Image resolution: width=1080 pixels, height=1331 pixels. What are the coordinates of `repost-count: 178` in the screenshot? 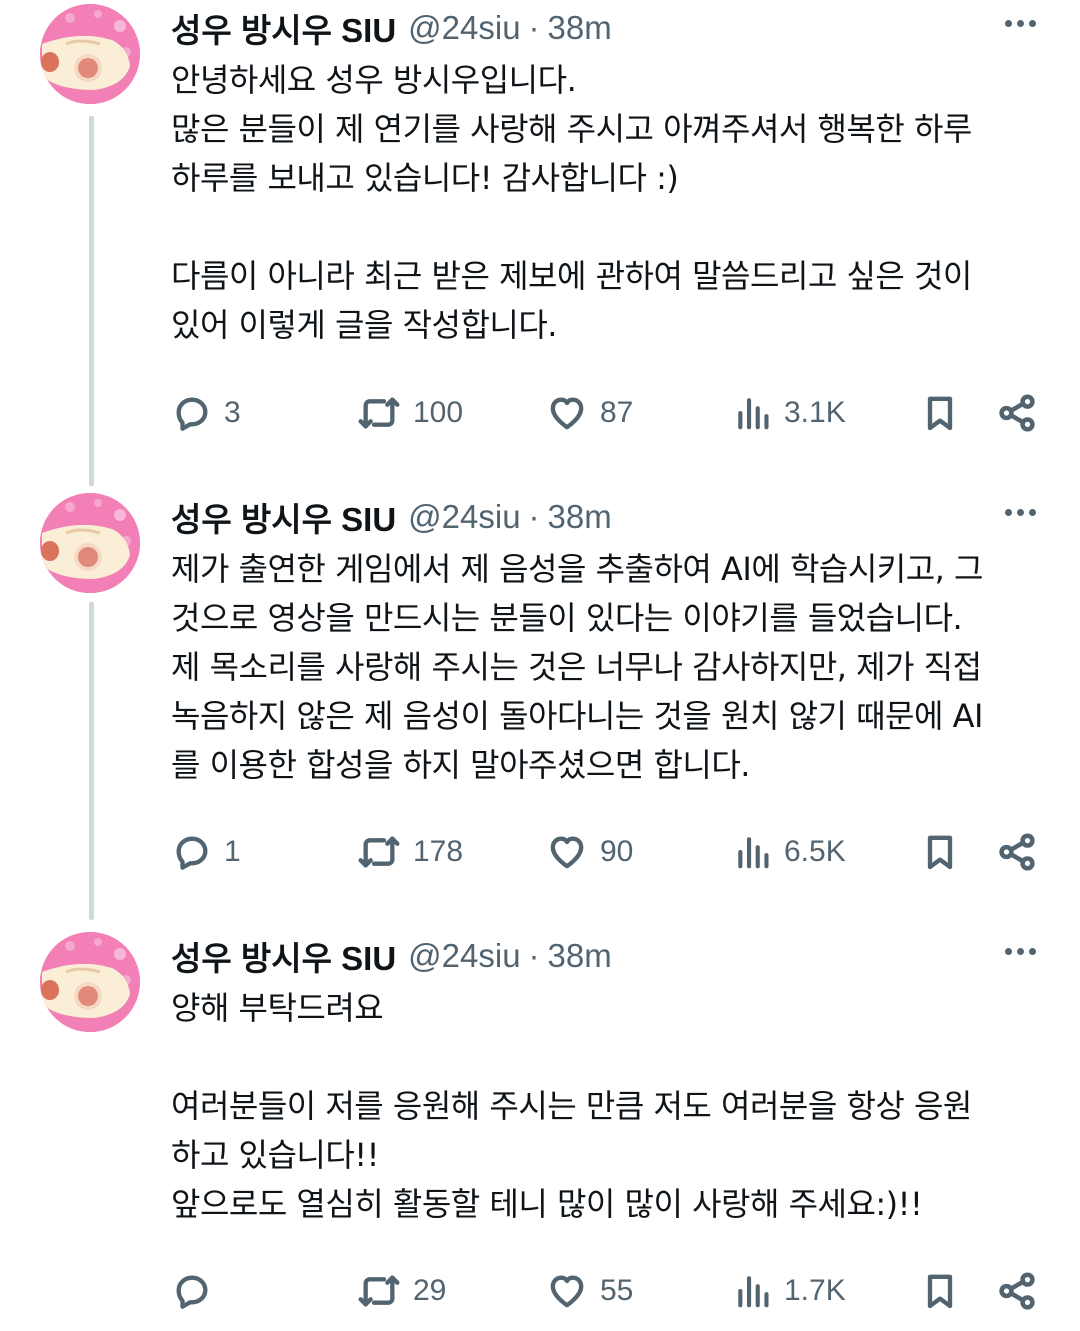 It's located at (438, 851).